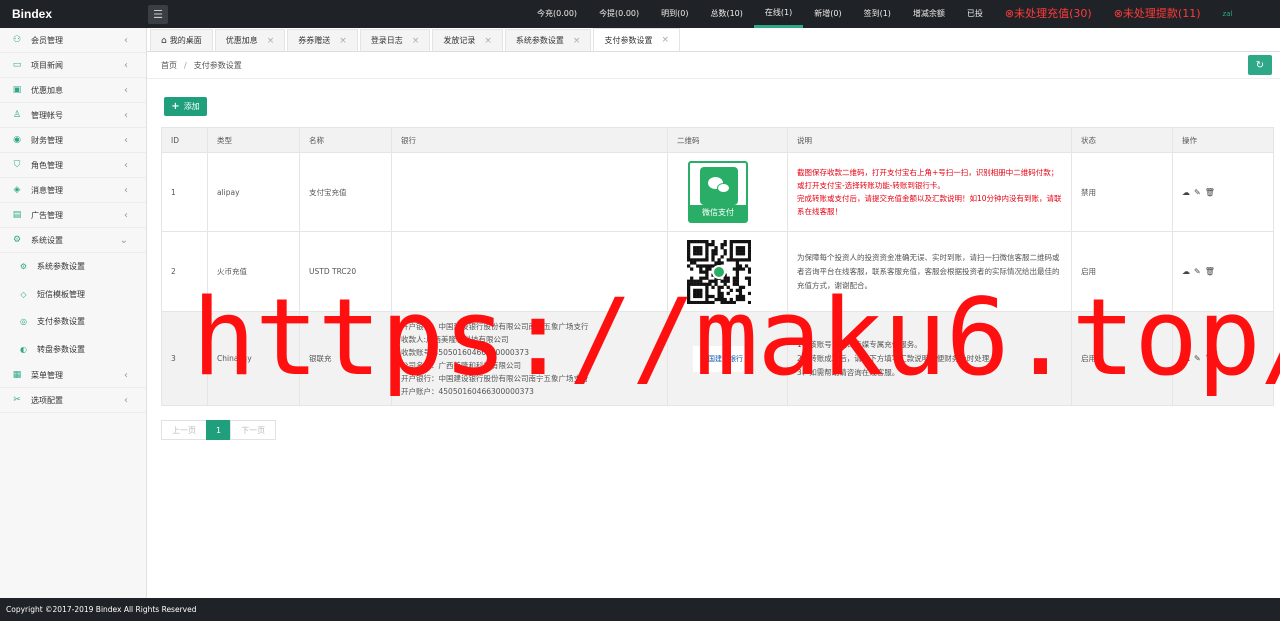 This screenshot has height=621, width=1280. I want to click on shield-icon: ⛉, so click(17, 165).